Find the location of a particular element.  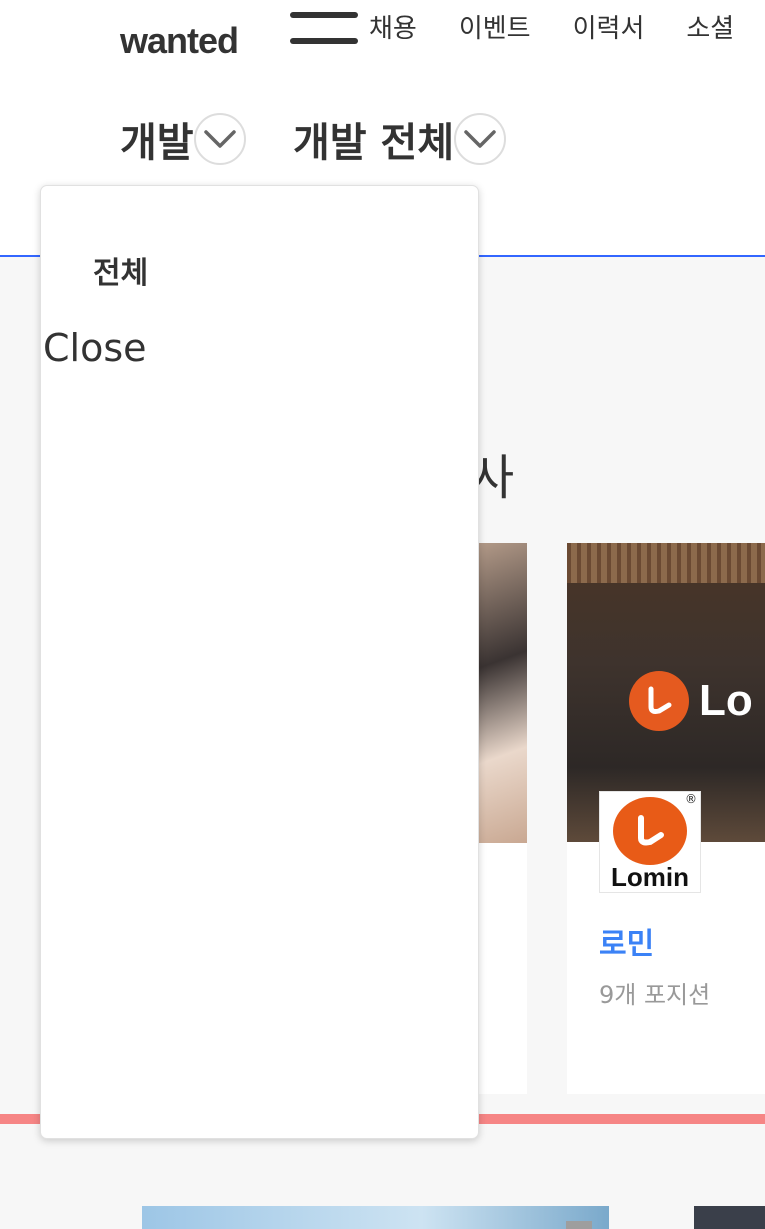

nav-item-social: 소셜 is located at coordinates (710, 26).